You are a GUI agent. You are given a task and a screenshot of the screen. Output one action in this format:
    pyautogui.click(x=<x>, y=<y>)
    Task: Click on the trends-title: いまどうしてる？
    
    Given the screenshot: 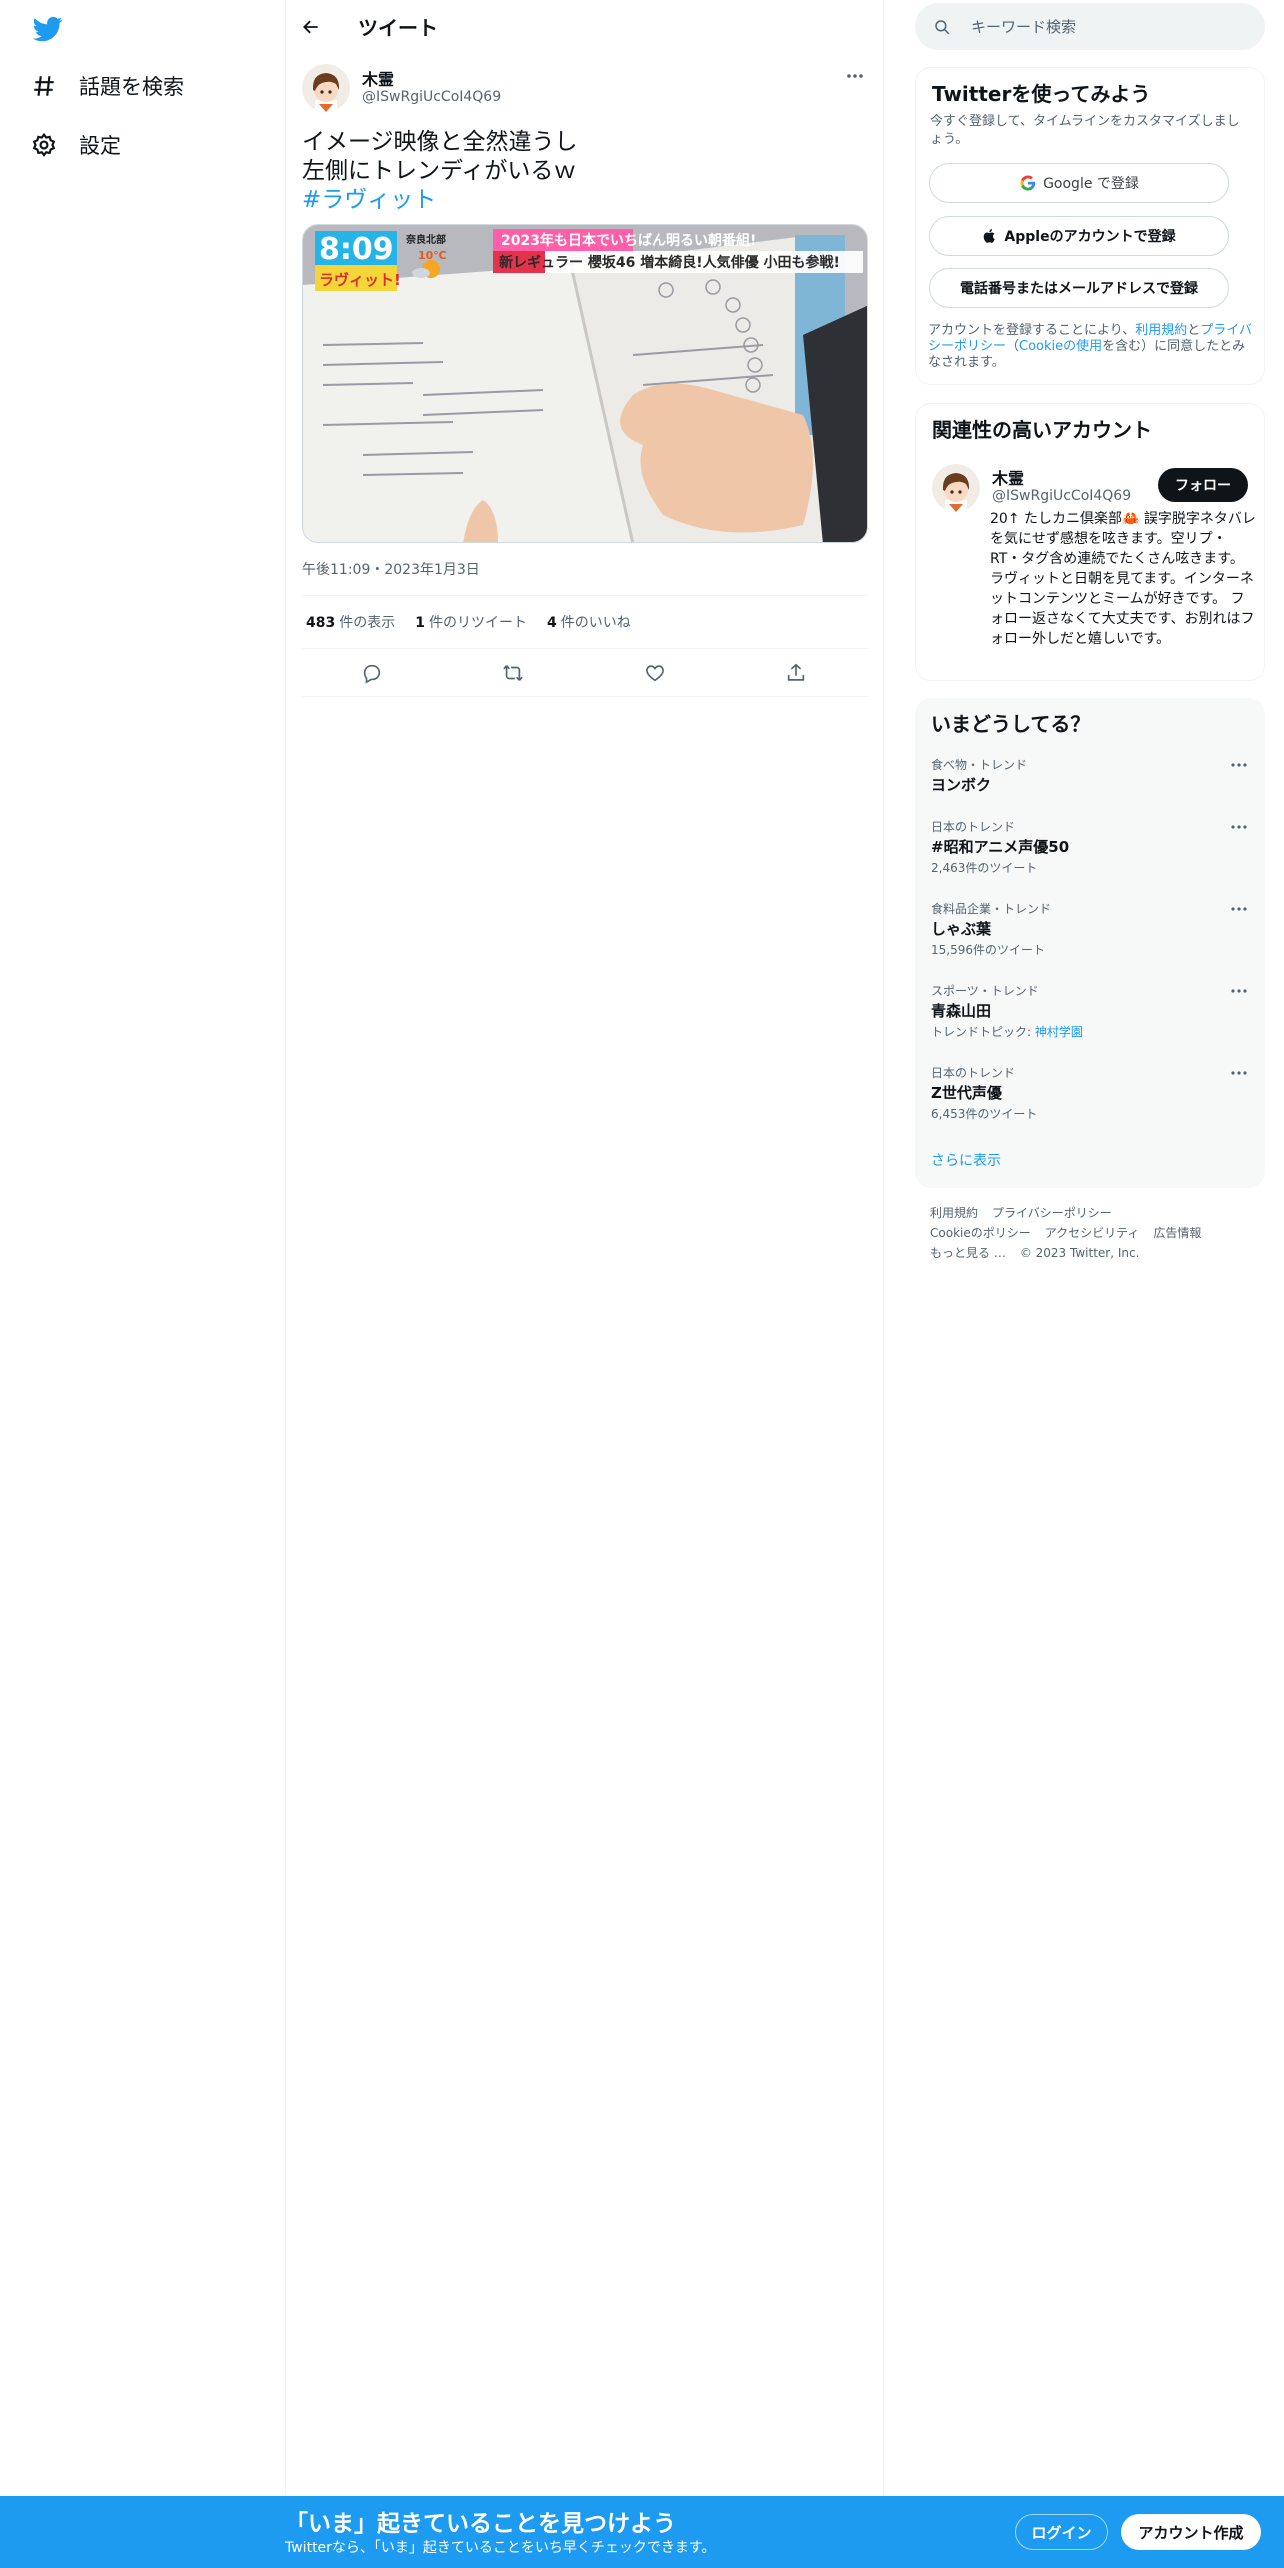 What is the action you would take?
    pyautogui.click(x=1011, y=724)
    